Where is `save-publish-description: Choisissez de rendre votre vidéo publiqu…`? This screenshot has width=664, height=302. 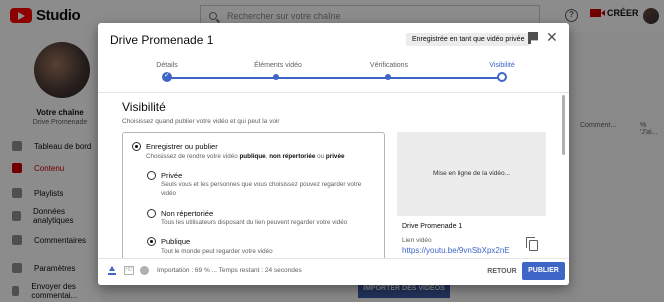 save-publish-description: Choisissez de rendre votre vidéo publiqu… is located at coordinates (245, 156).